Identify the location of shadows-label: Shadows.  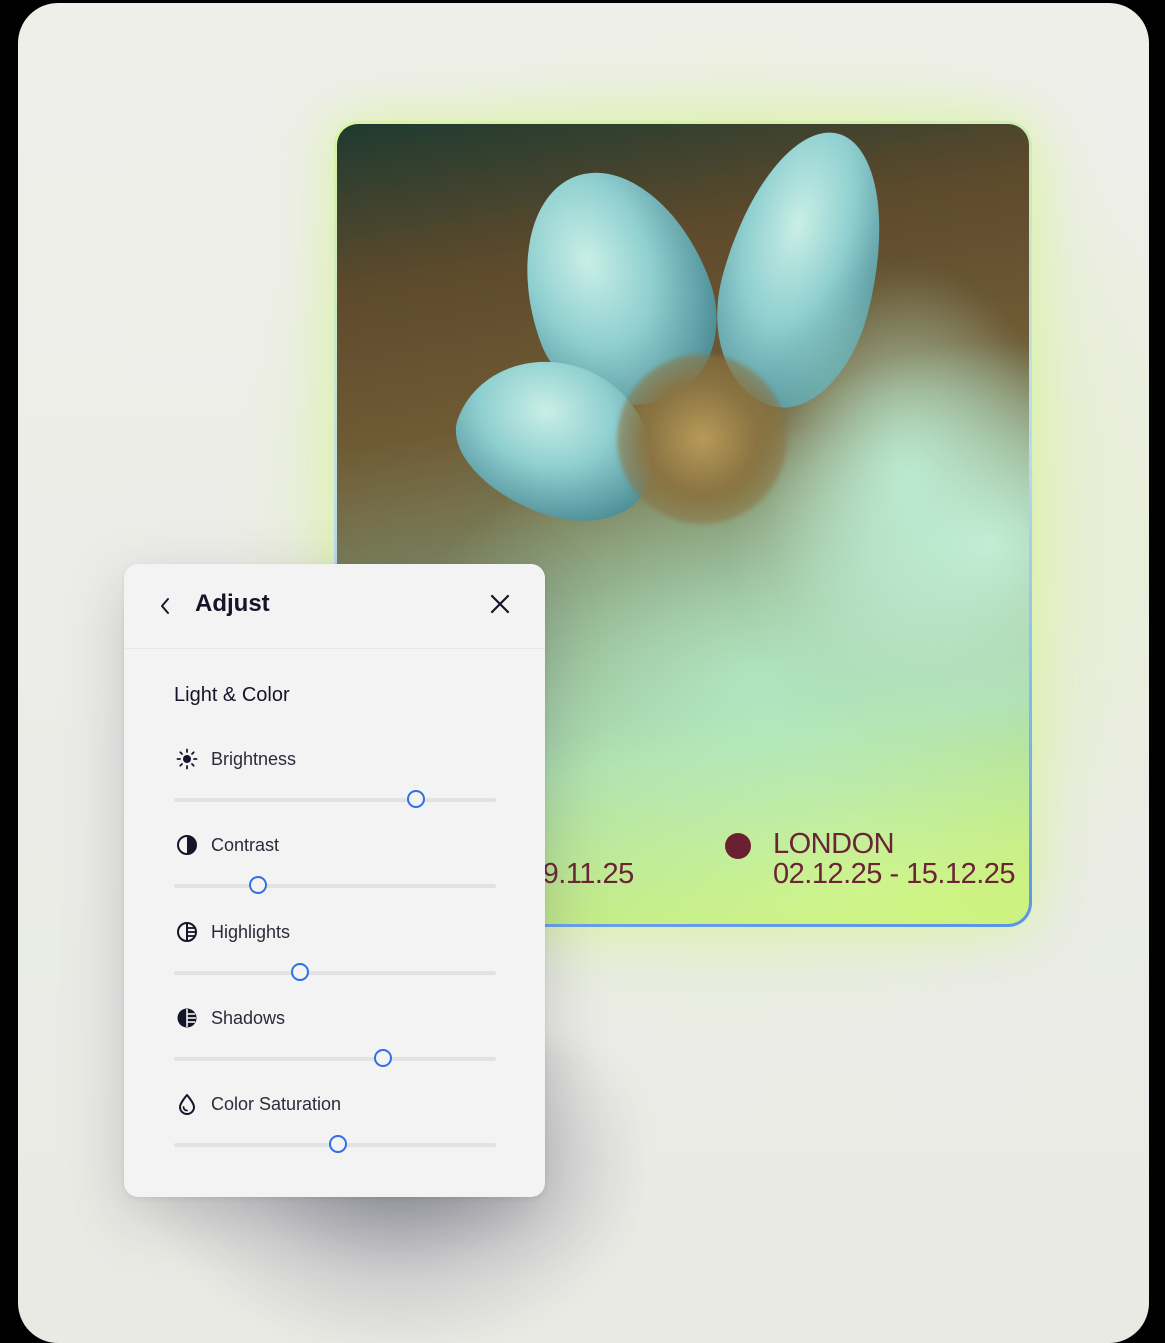
(248, 1018).